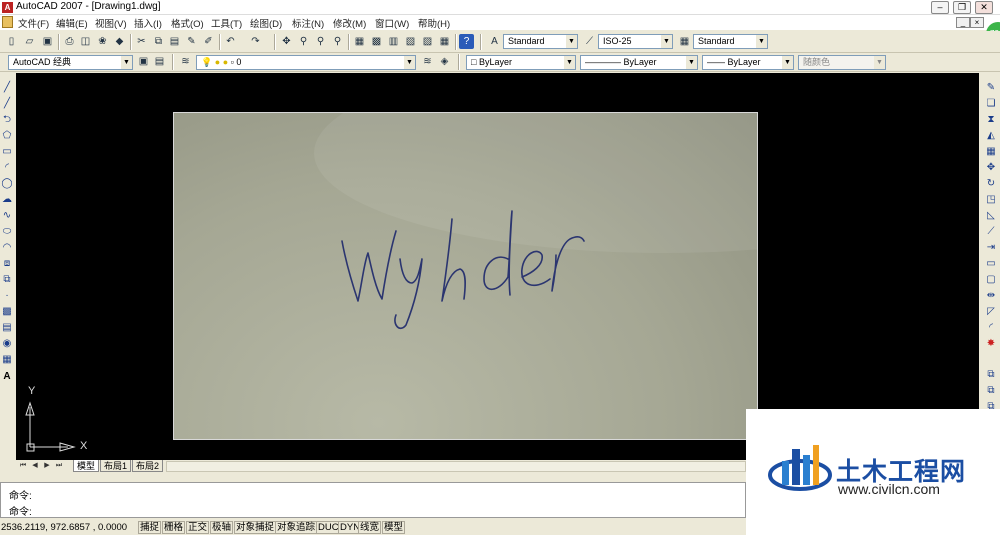  I want to click on table-icon: ▦, so click(7, 360).